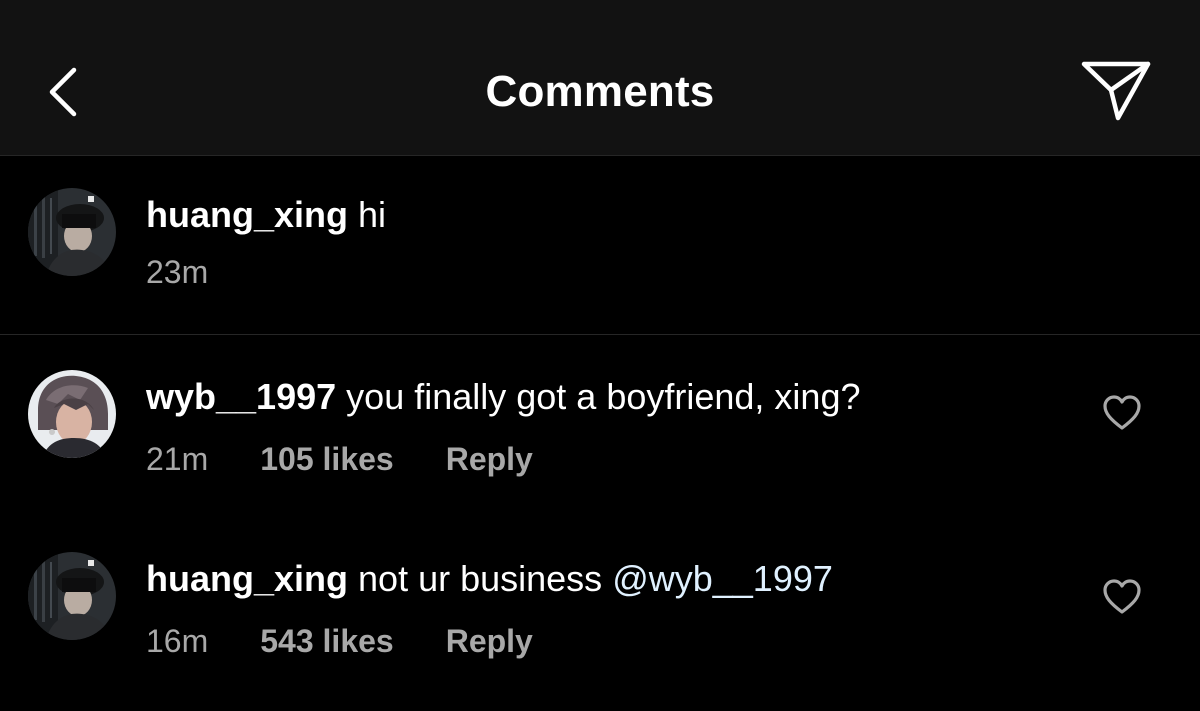 The image size is (1200, 711). I want to click on share-button, so click(1116, 91).